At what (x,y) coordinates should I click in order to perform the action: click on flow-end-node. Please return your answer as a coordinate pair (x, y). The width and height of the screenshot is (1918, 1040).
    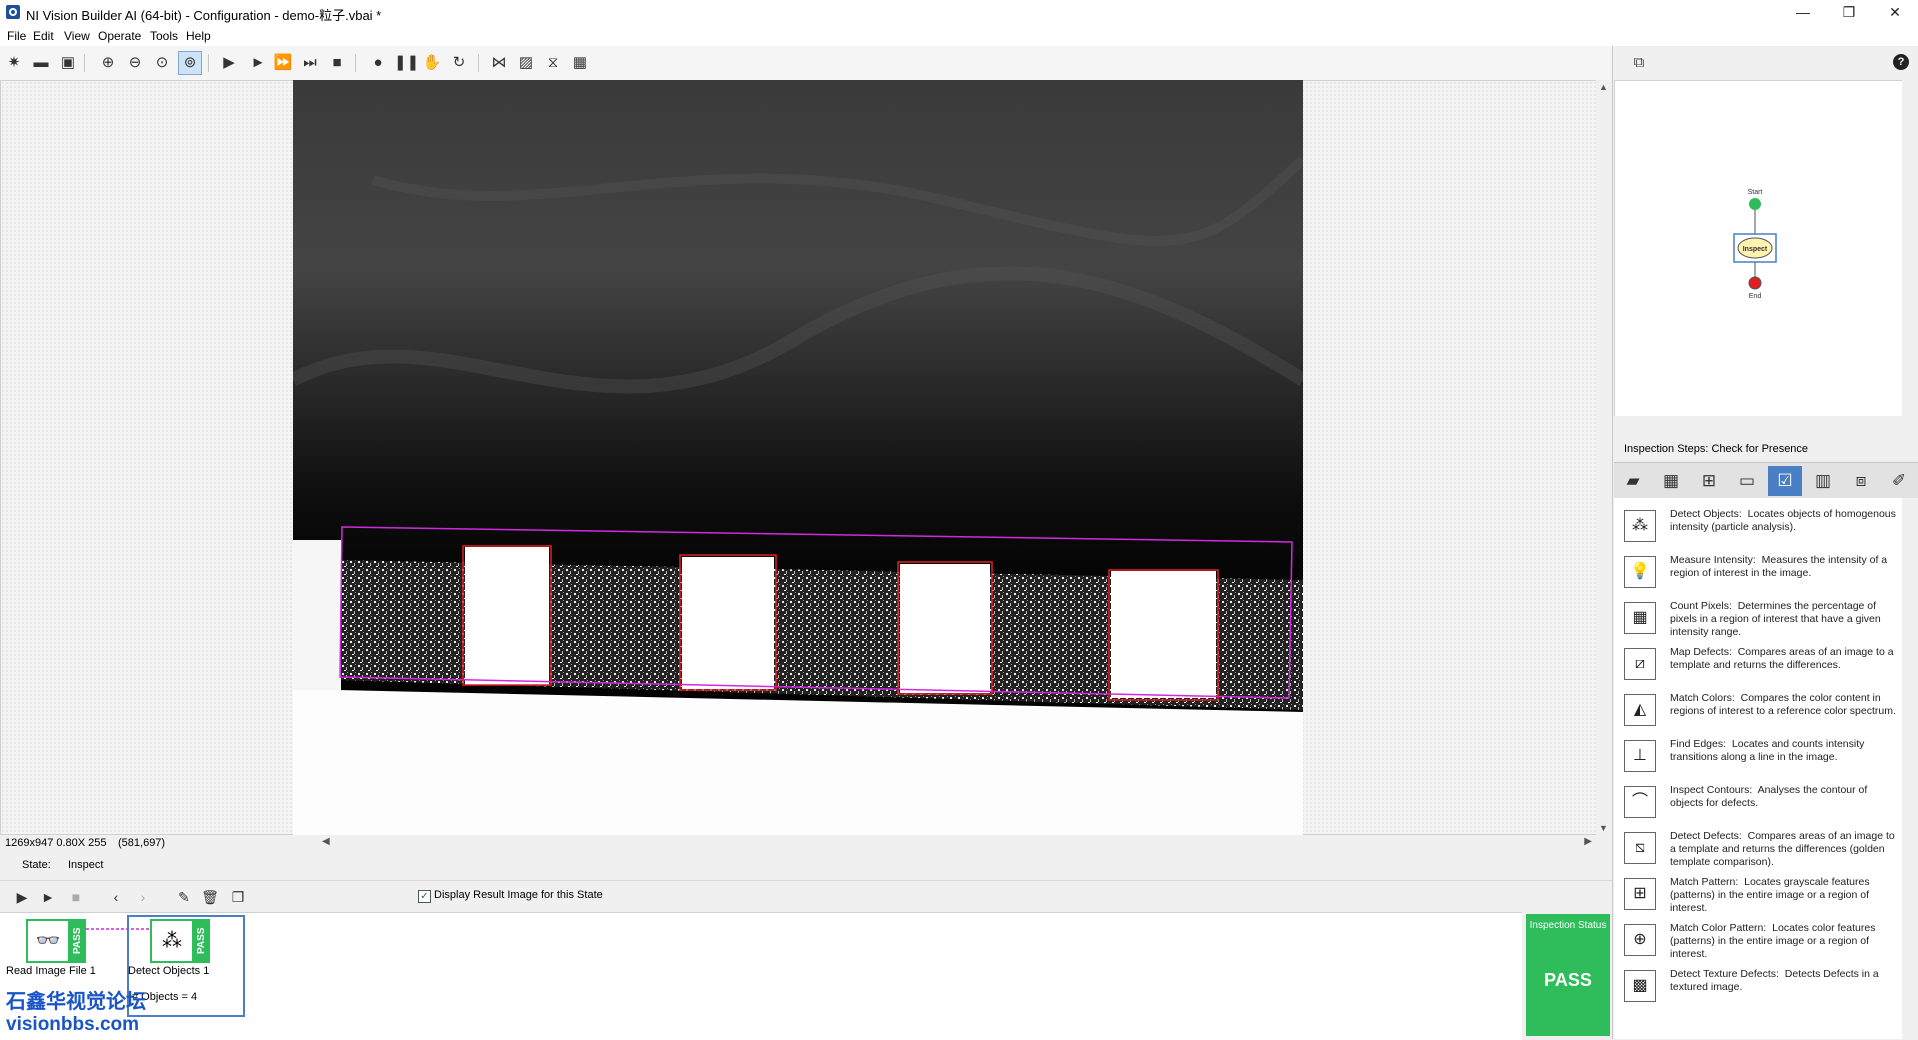
    Looking at the image, I should click on (1755, 283).